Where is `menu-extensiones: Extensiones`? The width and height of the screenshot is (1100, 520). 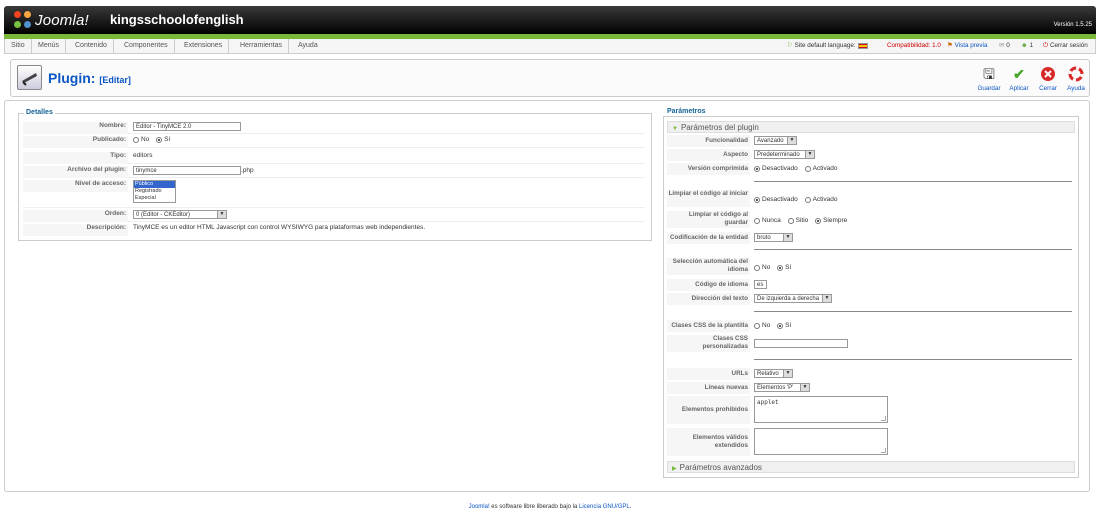 menu-extensiones: Extensiones is located at coordinates (204, 46).